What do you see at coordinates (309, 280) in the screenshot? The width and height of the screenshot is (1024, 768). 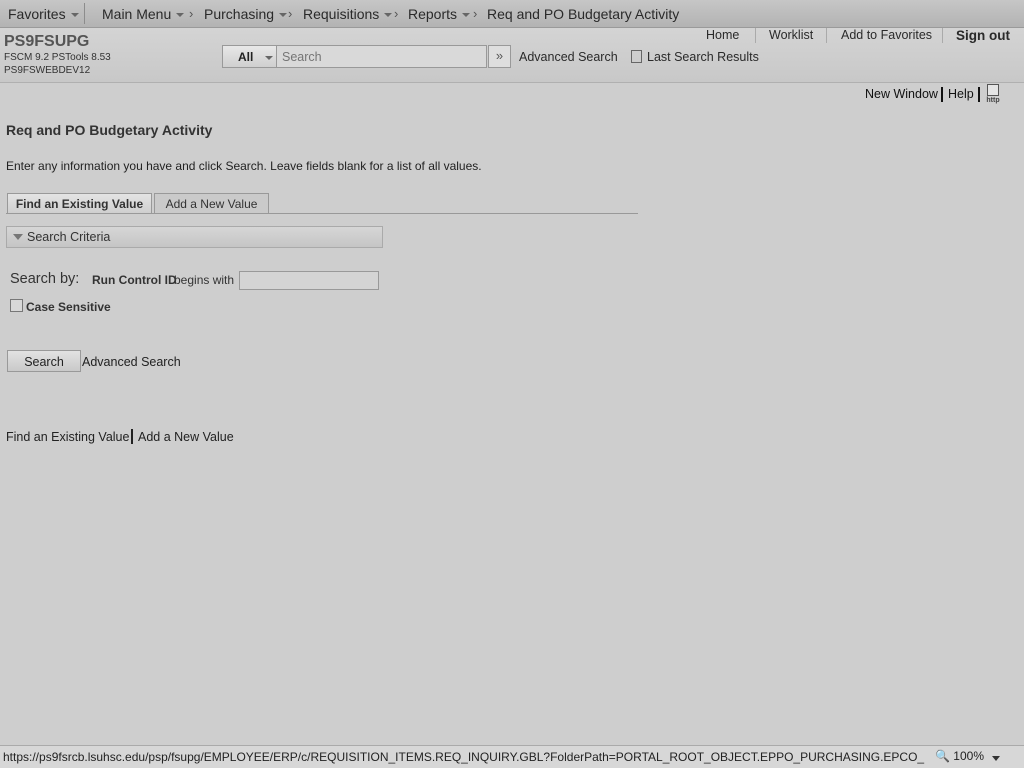 I see `run-control-id-input` at bounding box center [309, 280].